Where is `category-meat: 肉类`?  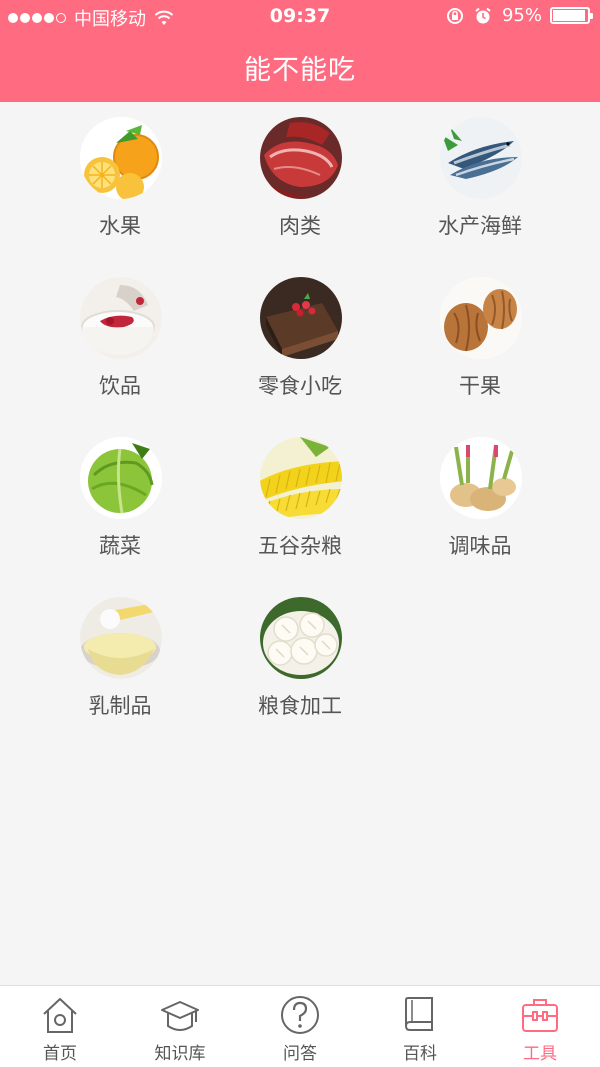 category-meat: 肉类 is located at coordinates (300, 177).